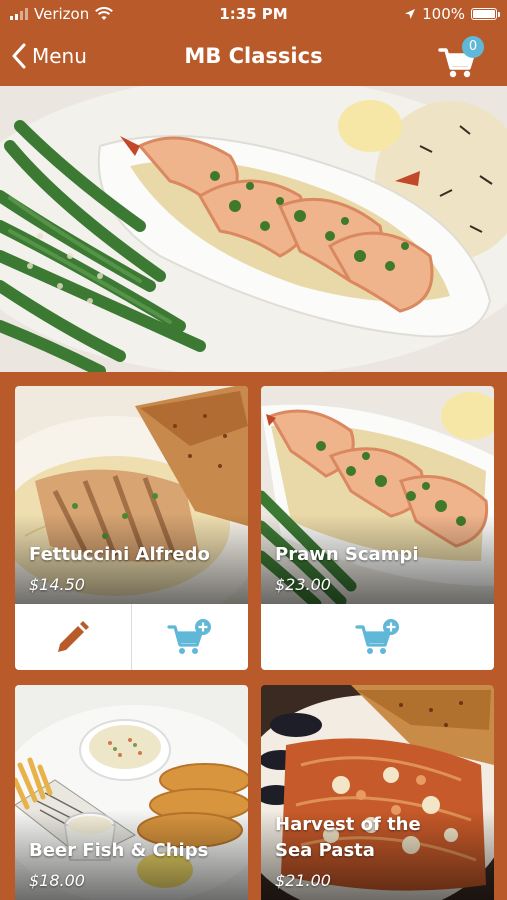 This screenshot has height=900, width=507. I want to click on nav-bar: Menu MB Classics 0, so click(253, 58).